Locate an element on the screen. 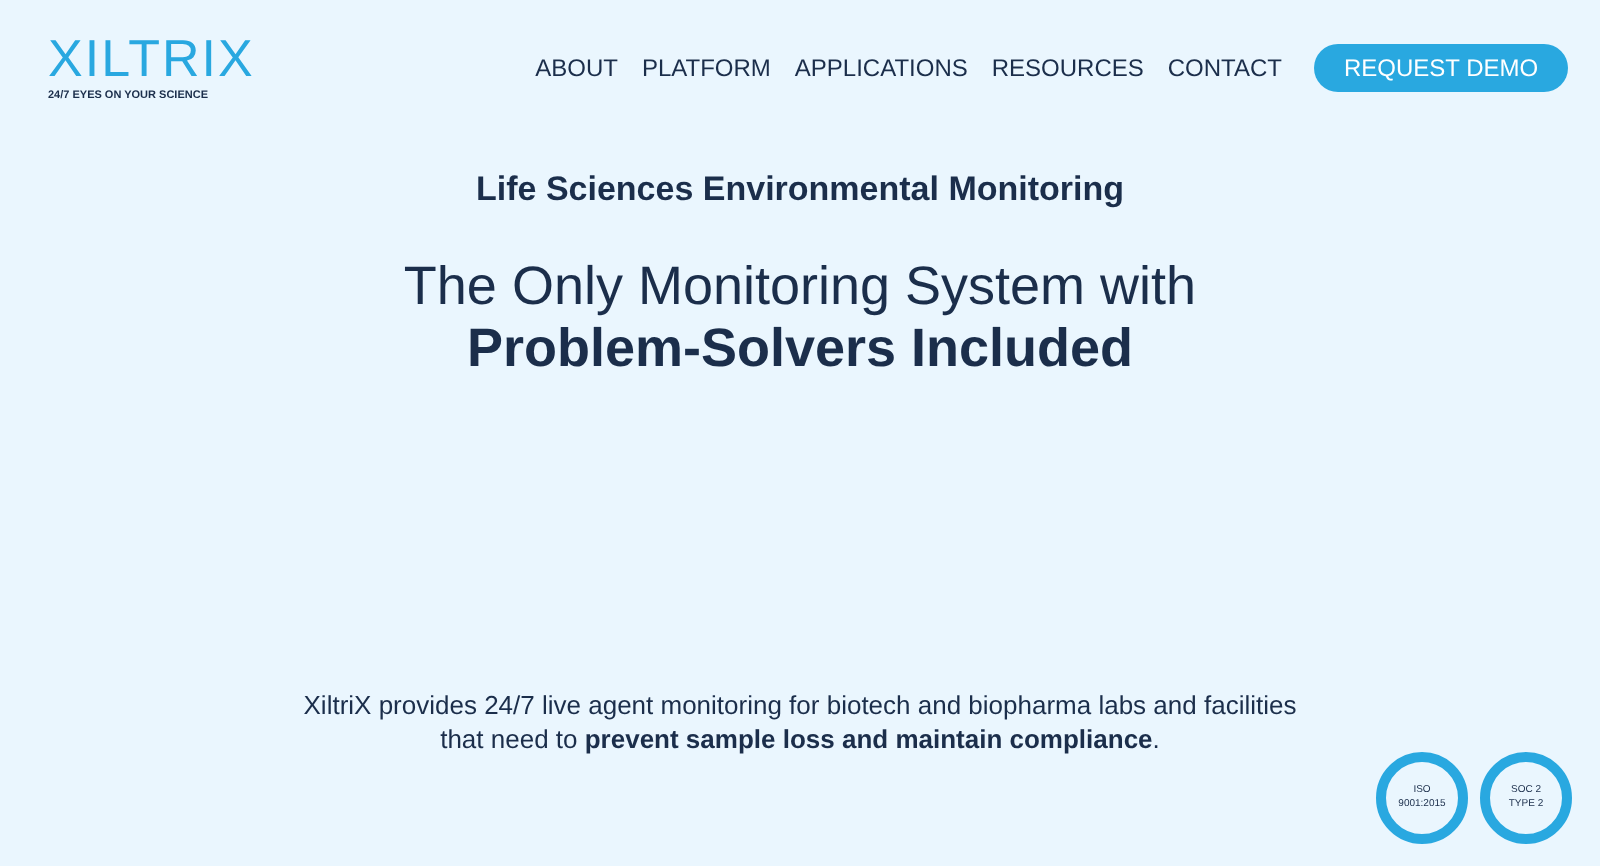  hero-eyebrow: Life Sciences Environmental Monitoring is located at coordinates (800, 190).